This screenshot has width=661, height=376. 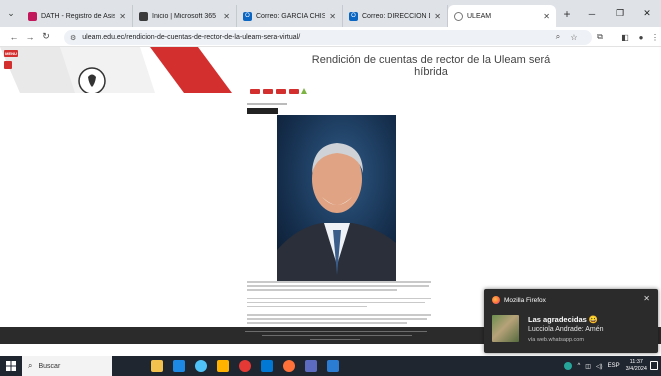 What do you see at coordinates (116, 70) in the screenshot?
I see `uleam-banner` at bounding box center [116, 70].